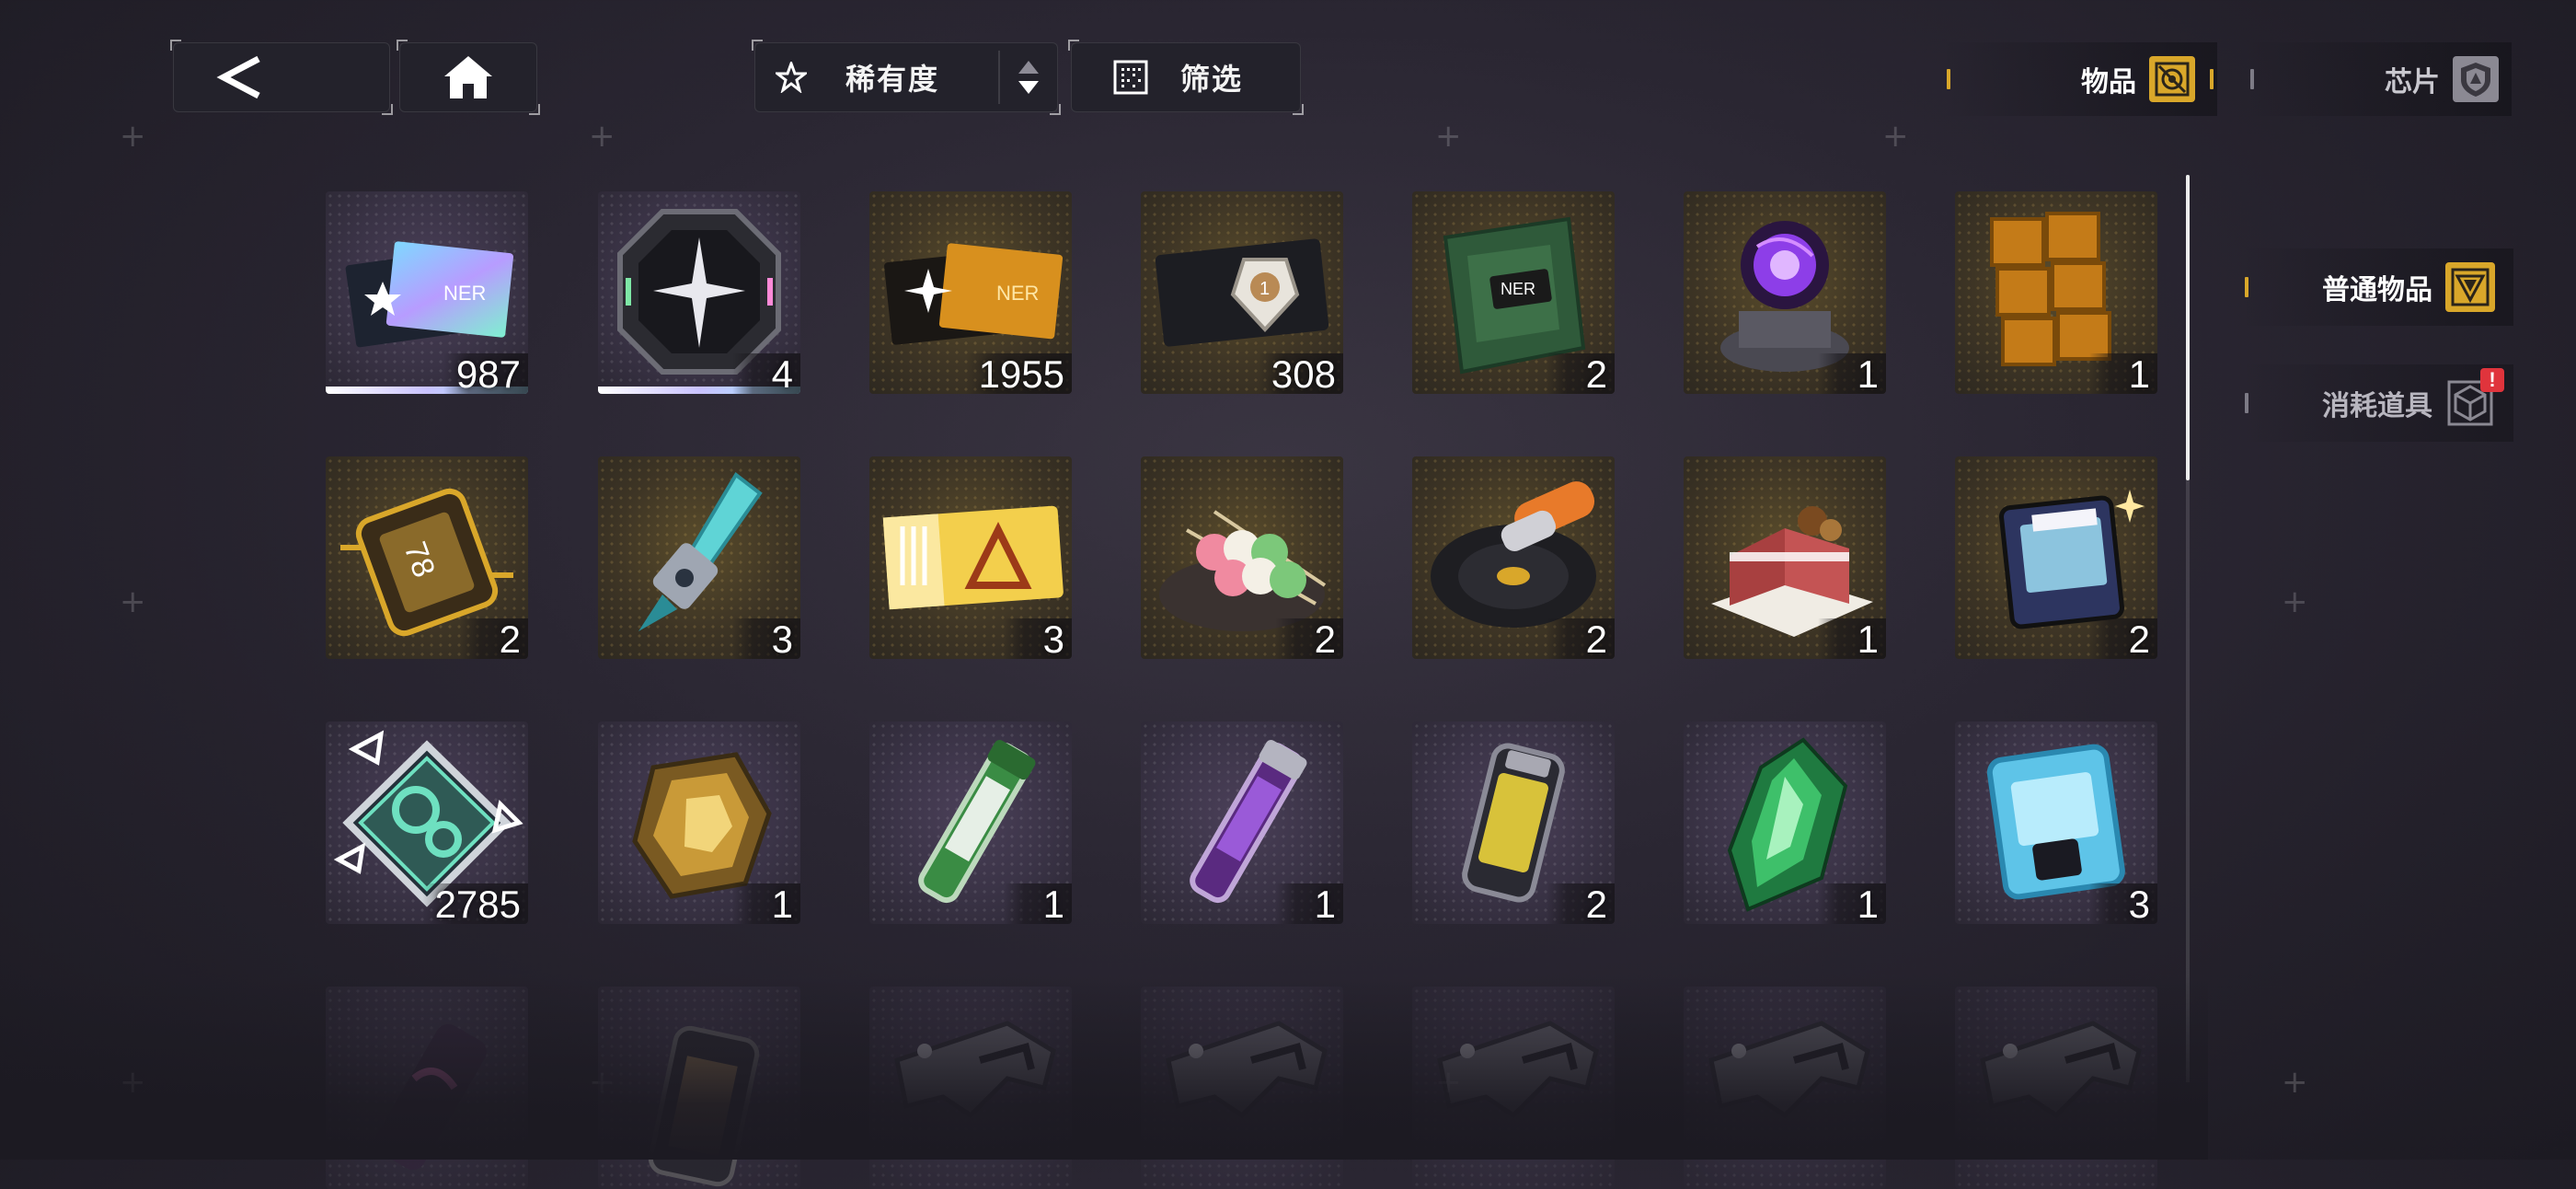  Describe the element at coordinates (2188, 327) in the screenshot. I see `scrollbar-thumb` at that location.